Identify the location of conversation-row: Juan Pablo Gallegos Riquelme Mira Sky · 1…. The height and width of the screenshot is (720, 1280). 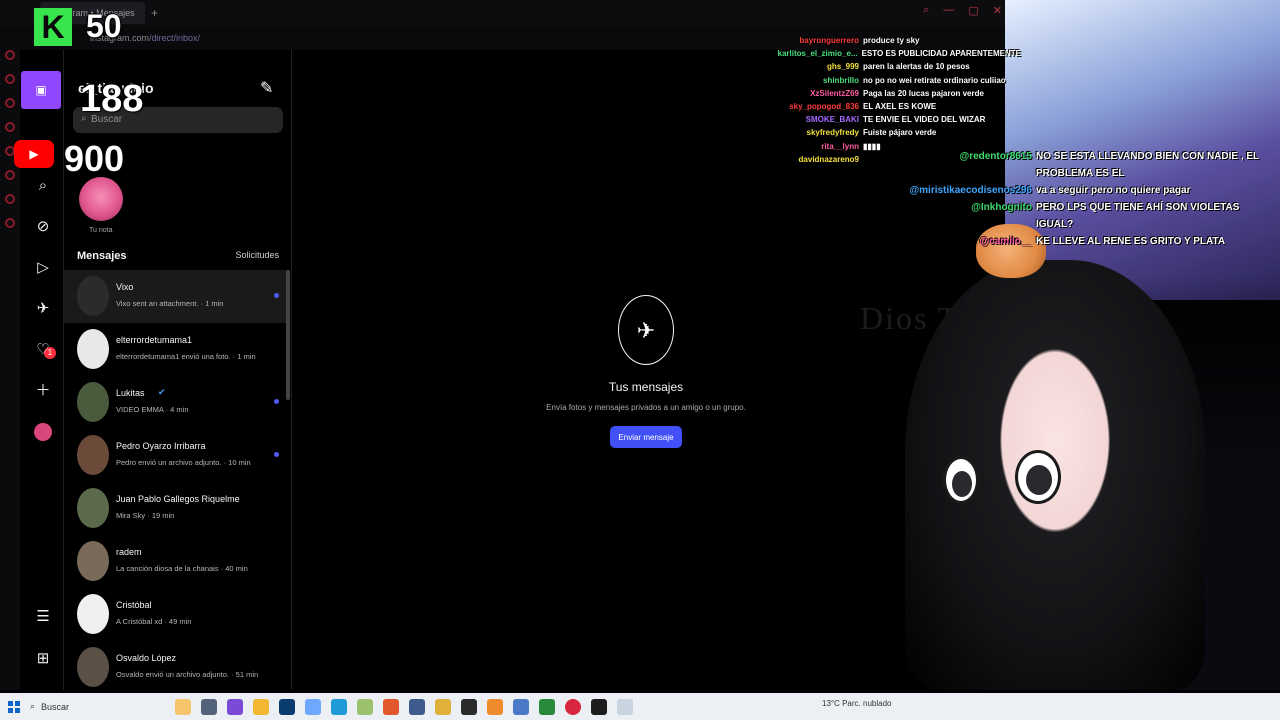
(175, 508).